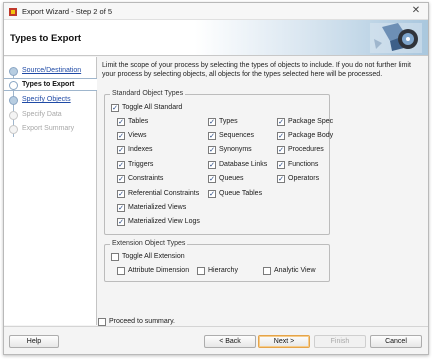  Describe the element at coordinates (67, 11) in the screenshot. I see `window-title: Export Wizard - Step 2 of 5` at that location.